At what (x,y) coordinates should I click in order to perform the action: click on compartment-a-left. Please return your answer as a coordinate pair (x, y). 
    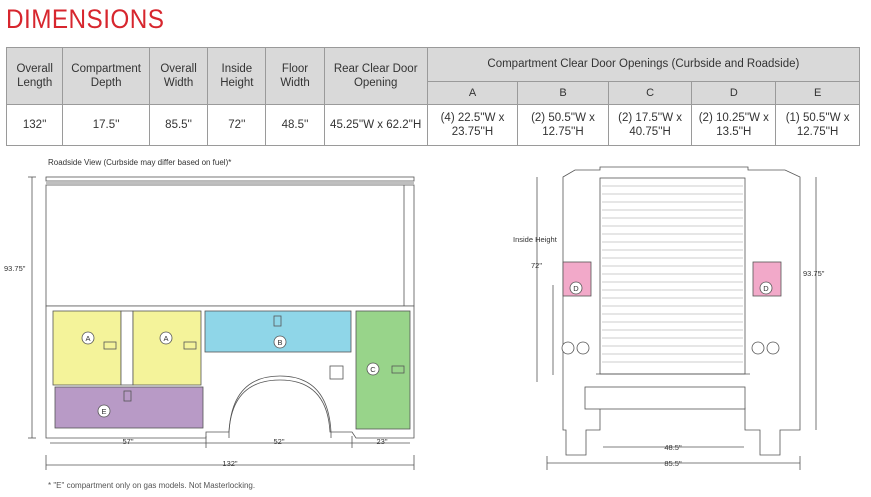
    Looking at the image, I should click on (87, 348).